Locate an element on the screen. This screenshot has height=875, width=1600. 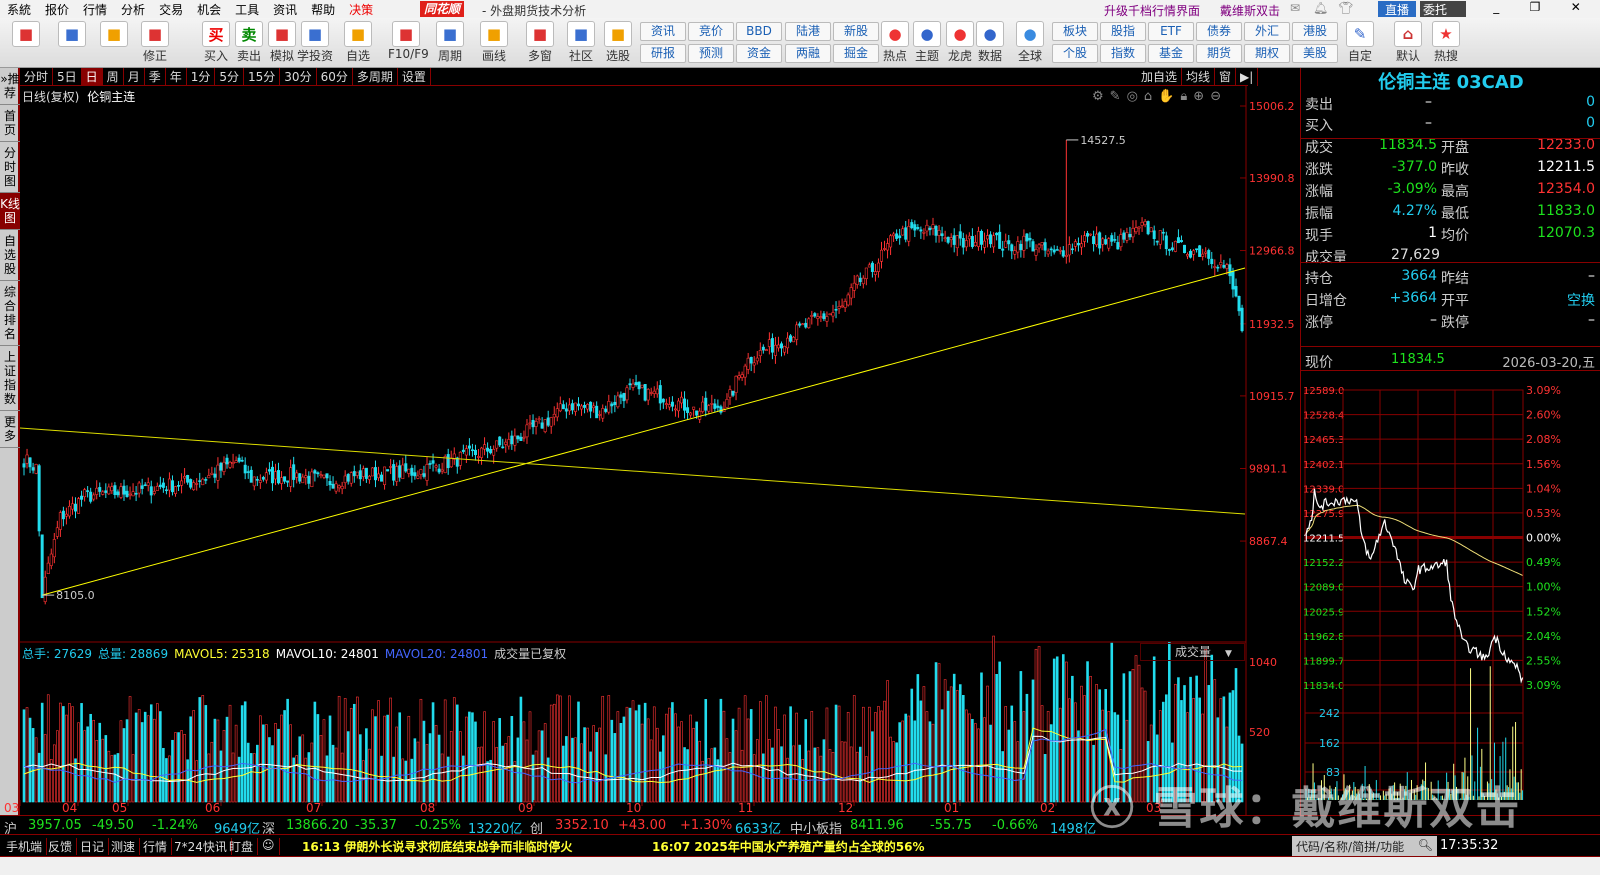
minimize-icon: _ is located at coordinates (1496, 9).